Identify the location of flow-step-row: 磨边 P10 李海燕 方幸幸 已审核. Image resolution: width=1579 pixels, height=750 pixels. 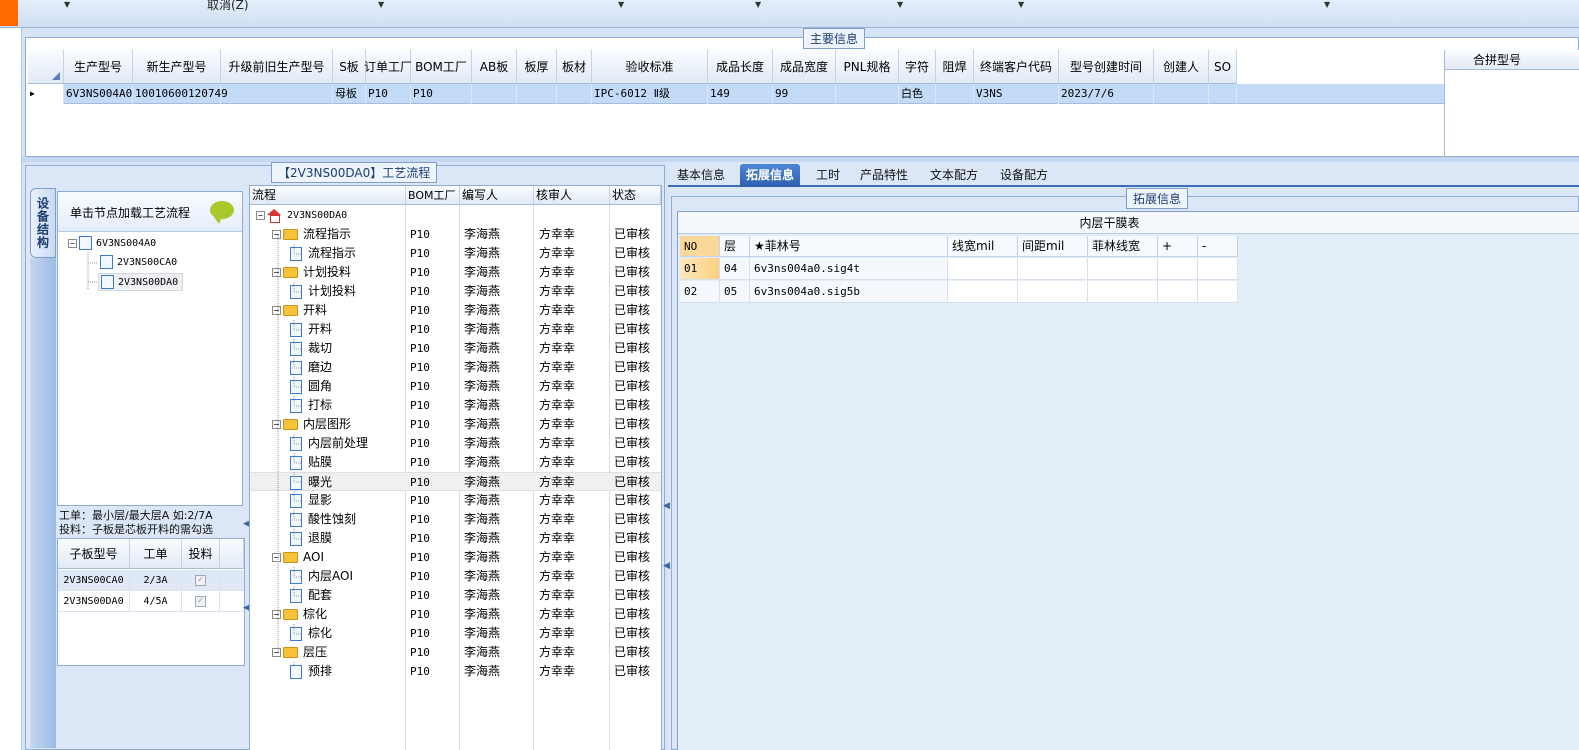
(455, 367).